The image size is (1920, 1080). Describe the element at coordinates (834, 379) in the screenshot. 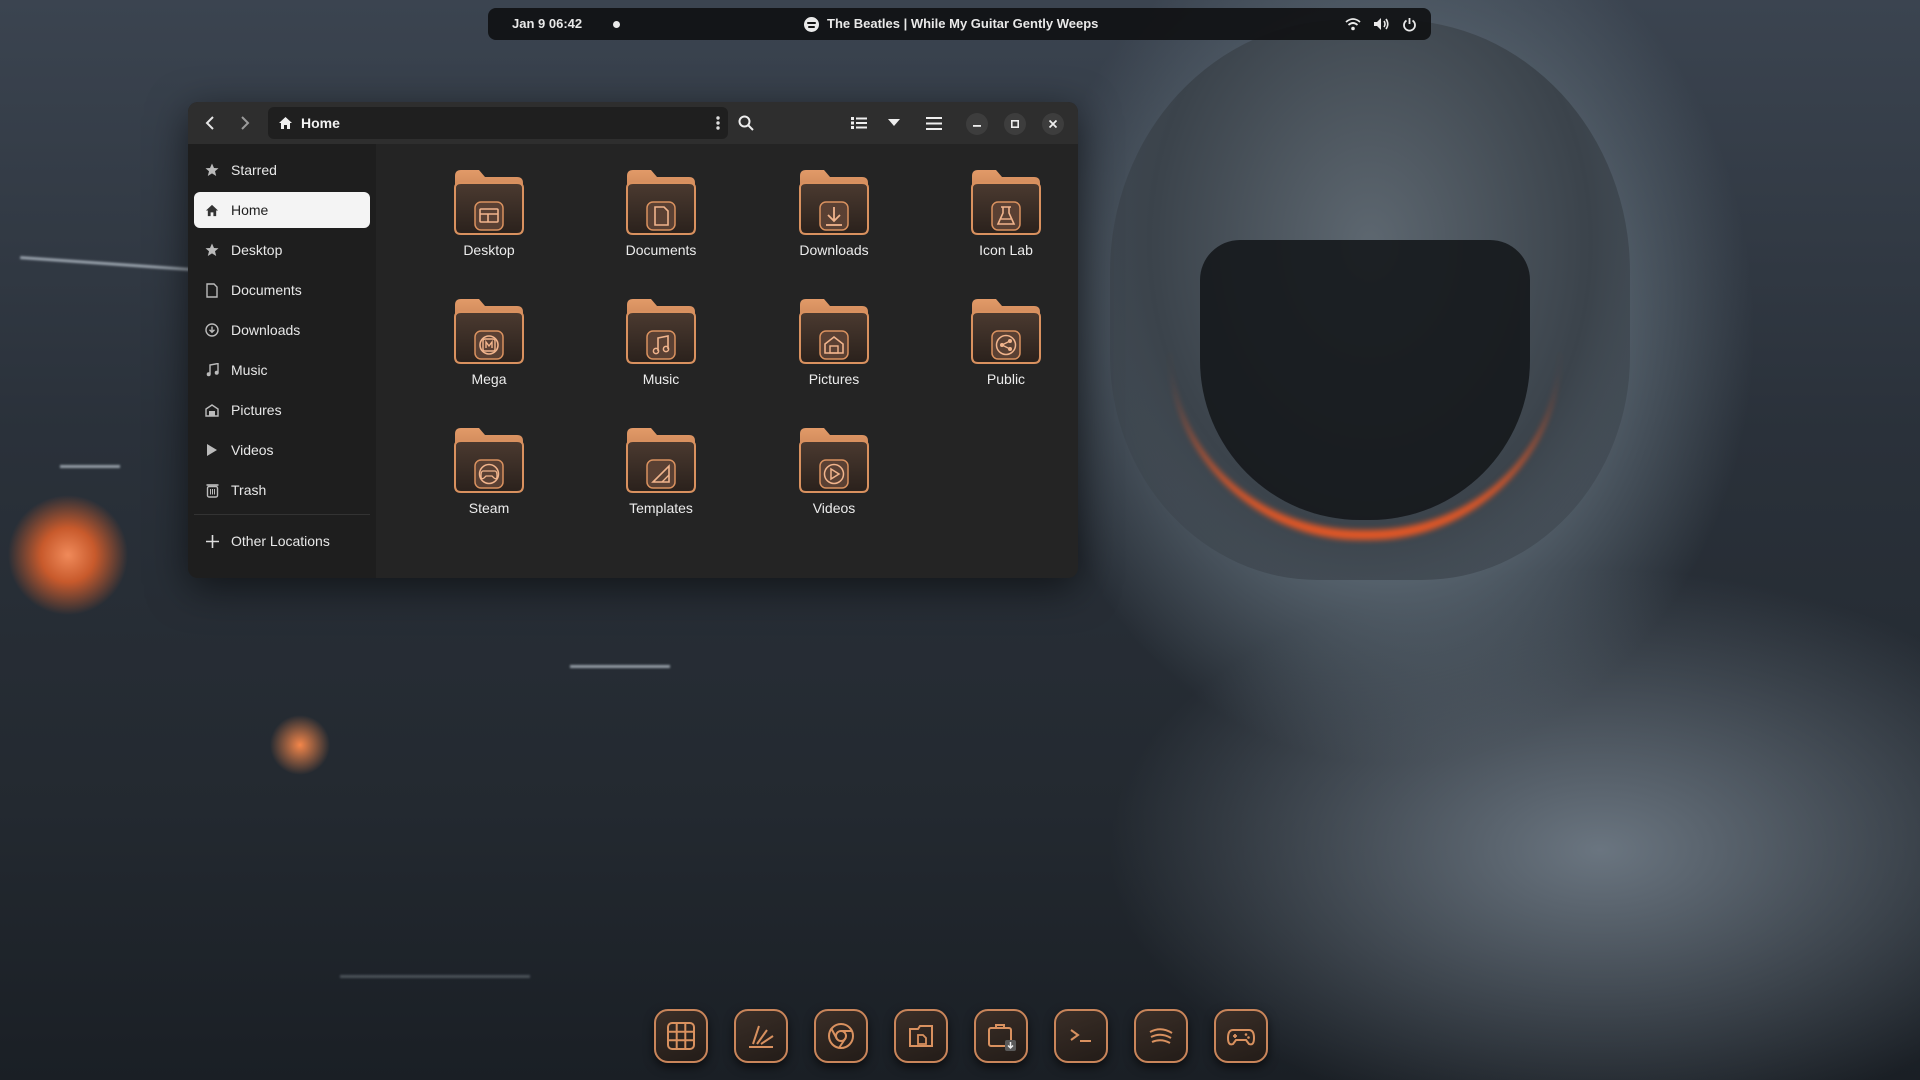

I see `folder-name: Pictures` at that location.